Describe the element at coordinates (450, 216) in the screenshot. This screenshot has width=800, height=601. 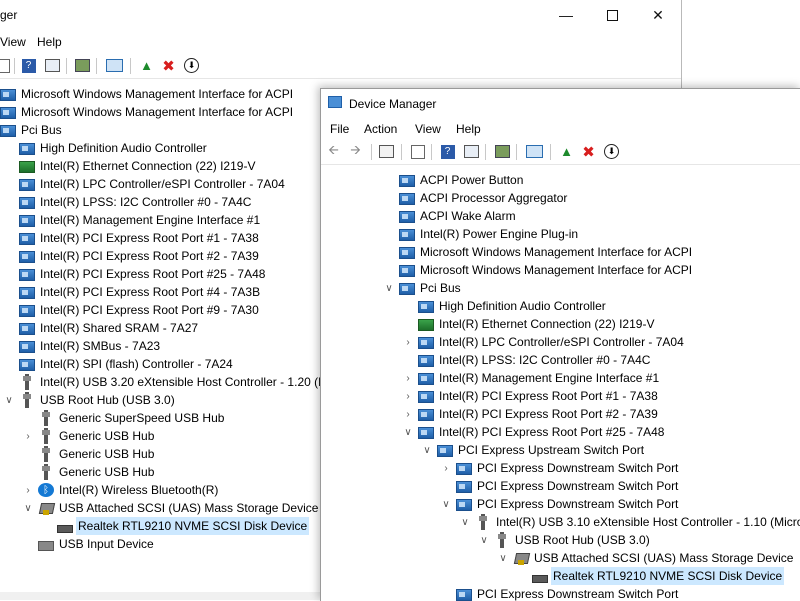
I see `tree-row: ACPI Wake Alarm` at that location.